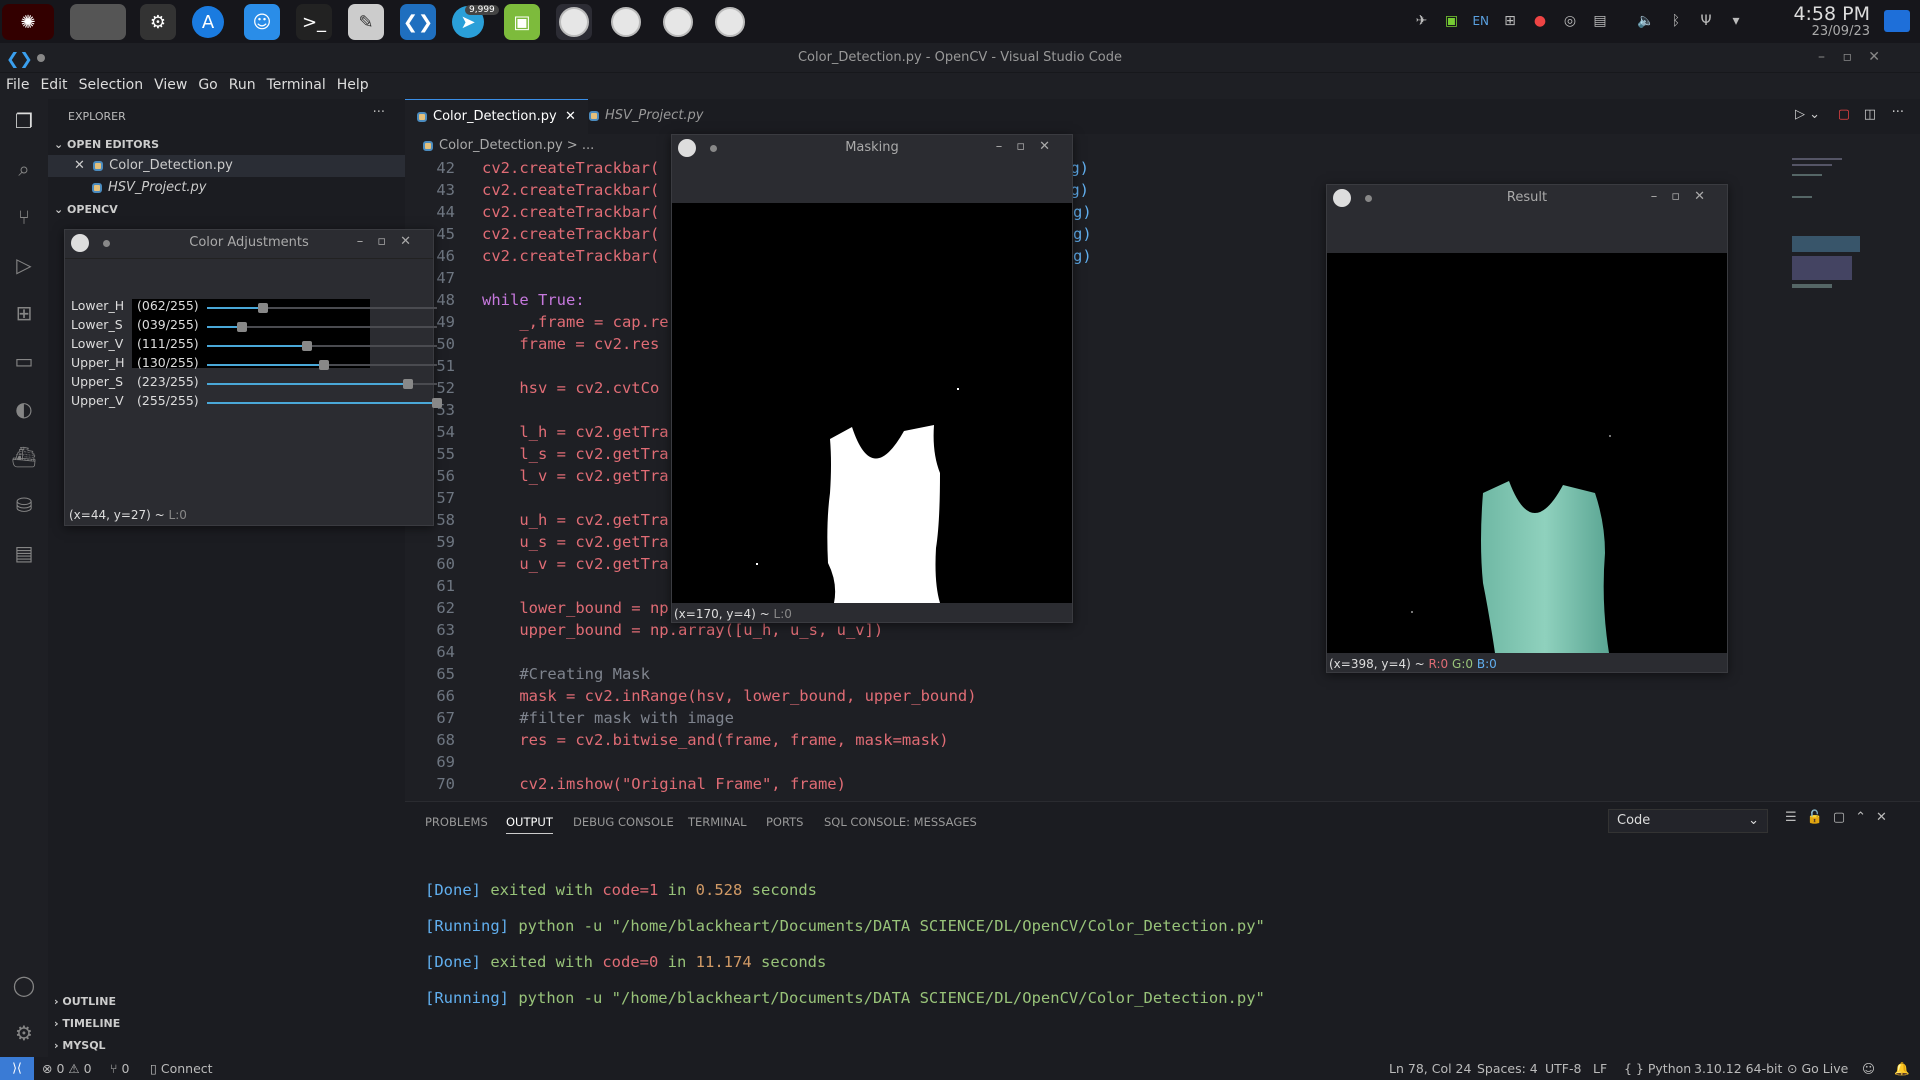  What do you see at coordinates (247, 86) in the screenshot?
I see `menu-run: Run` at bounding box center [247, 86].